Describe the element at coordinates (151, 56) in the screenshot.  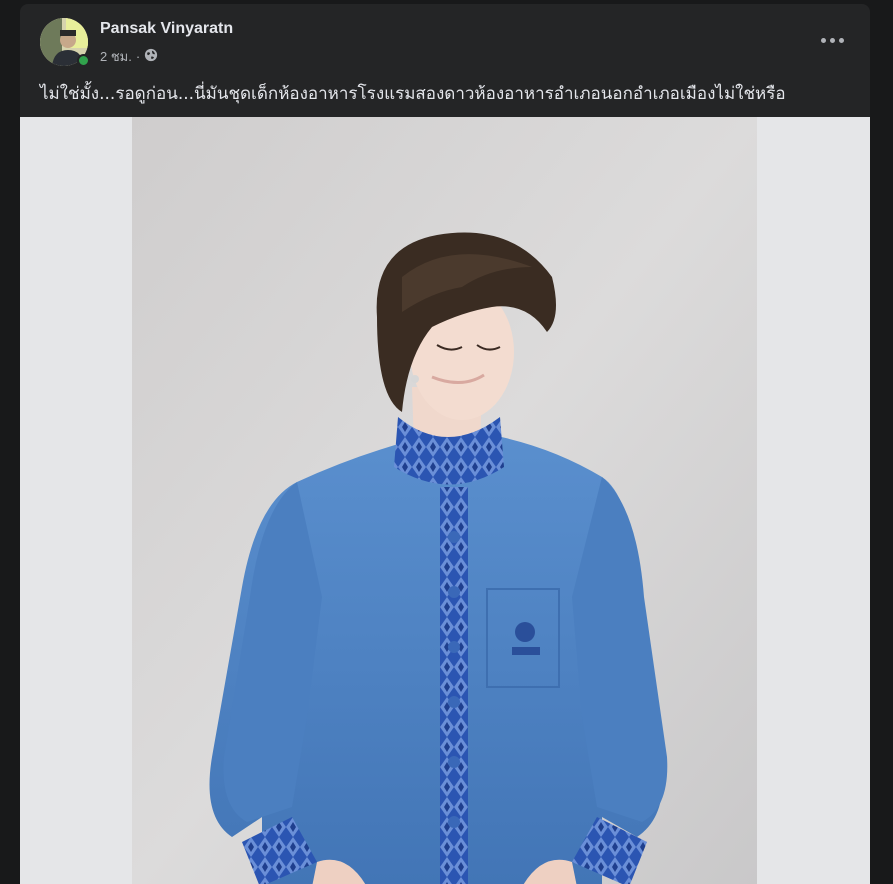
I see `globe-icon` at that location.